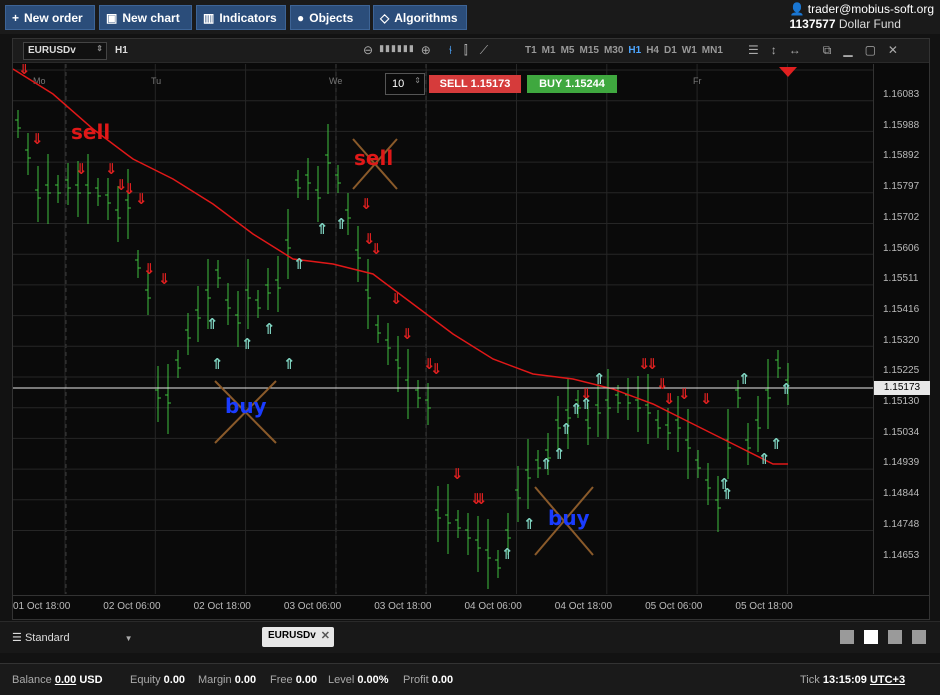 This screenshot has height=695, width=940. What do you see at coordinates (335, 81) in the screenshot?
I see `day-label: We` at bounding box center [335, 81].